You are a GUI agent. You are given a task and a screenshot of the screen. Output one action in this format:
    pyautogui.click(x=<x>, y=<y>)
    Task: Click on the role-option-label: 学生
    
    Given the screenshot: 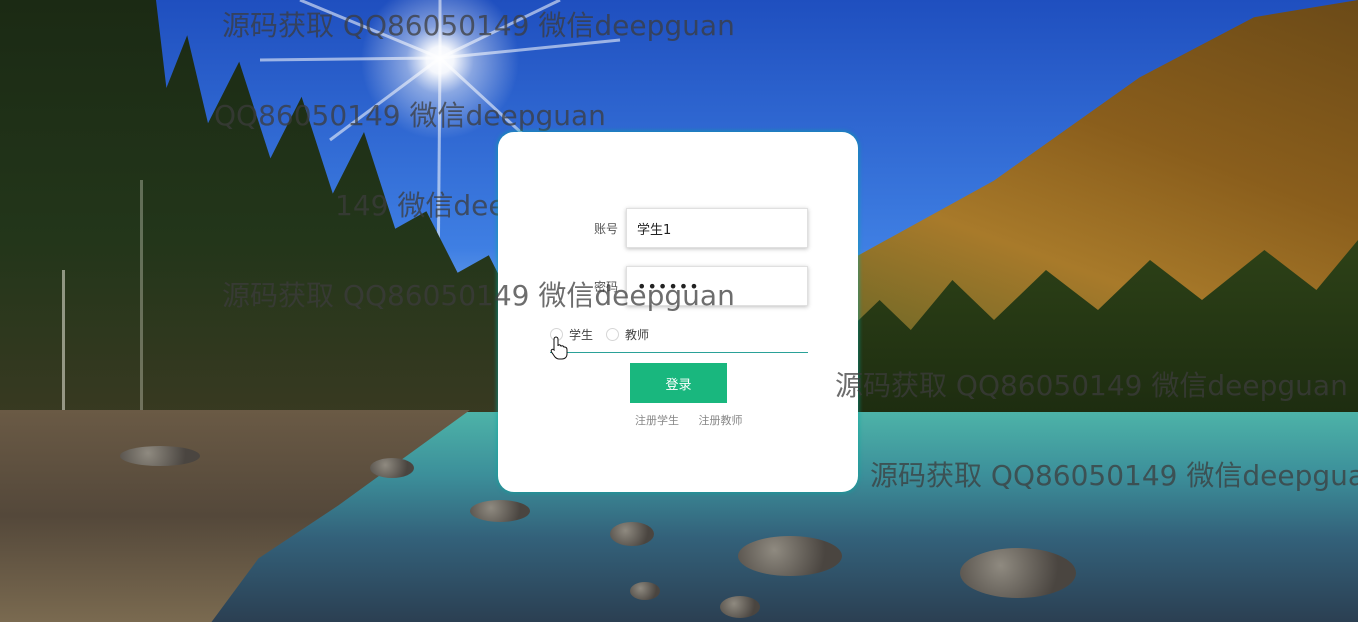 What is the action you would take?
    pyautogui.click(x=581, y=335)
    